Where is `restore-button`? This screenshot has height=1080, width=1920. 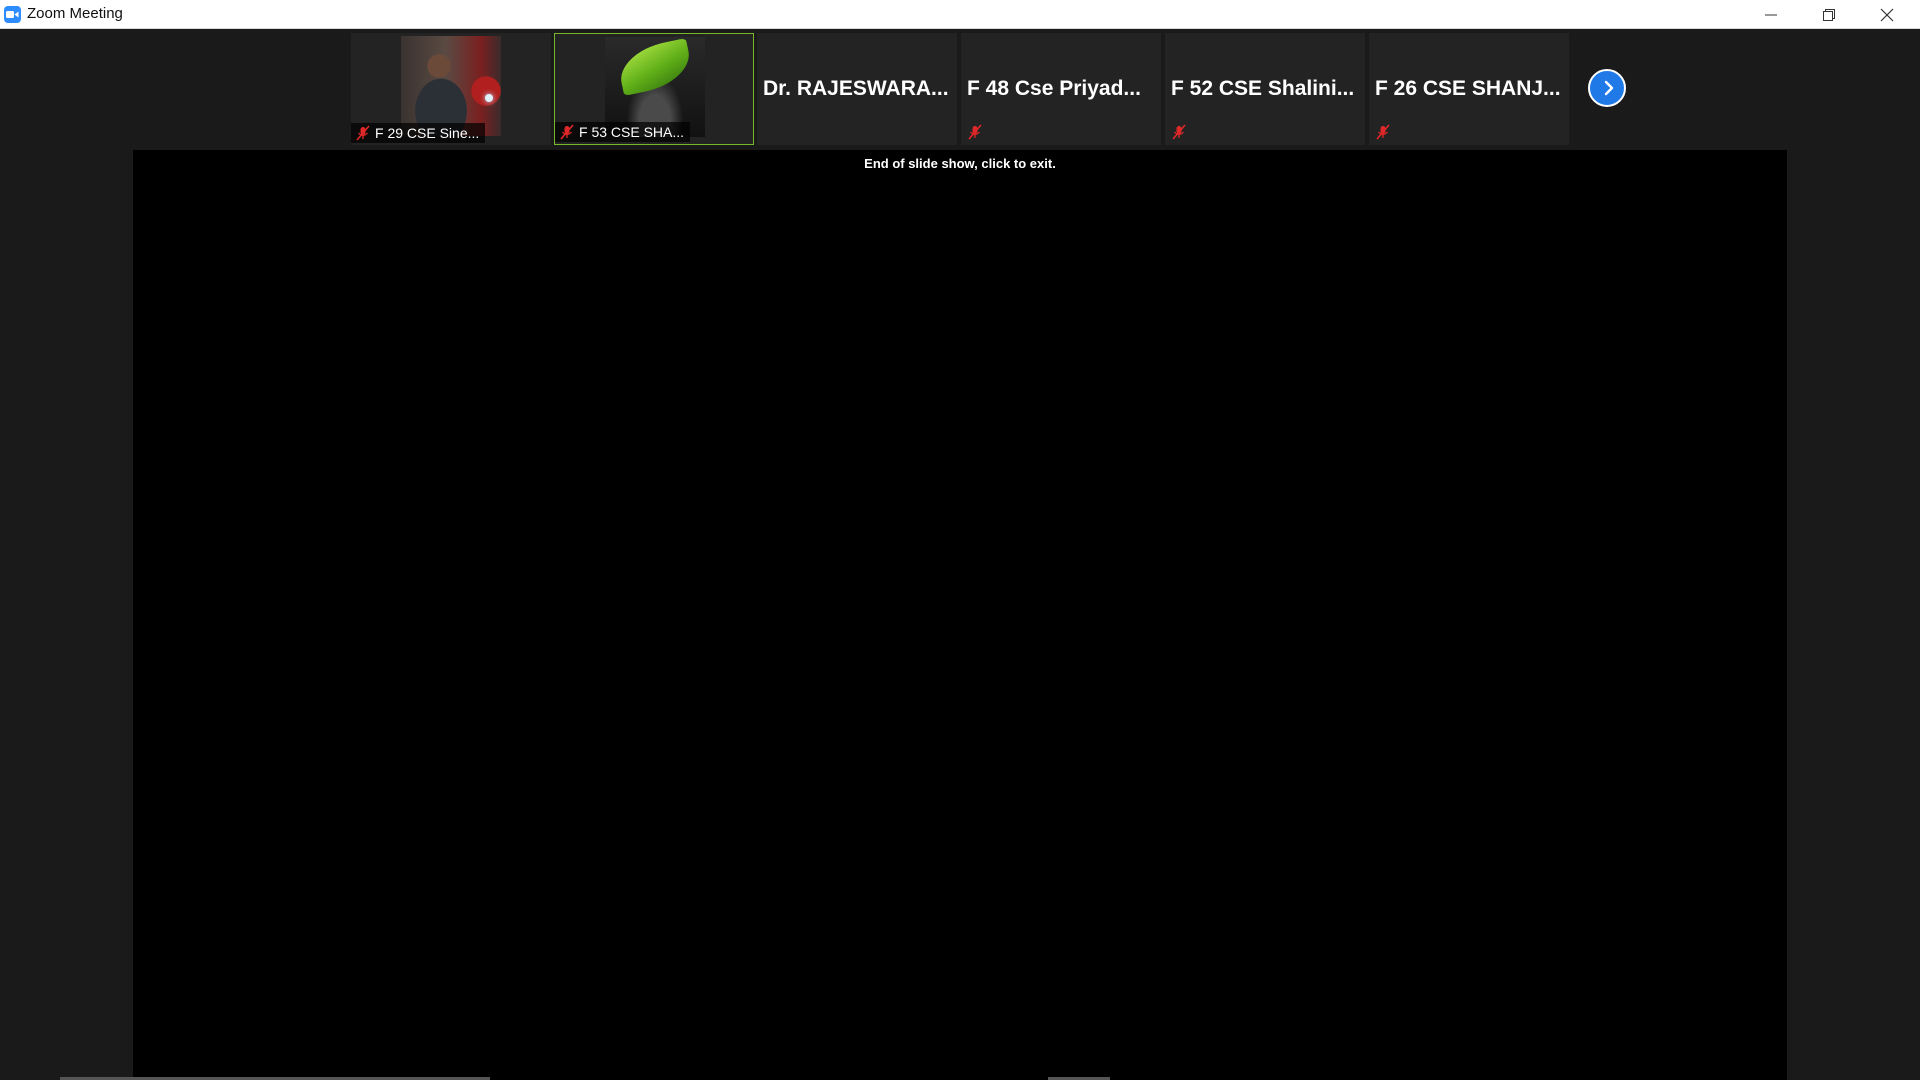
restore-button is located at coordinates (1829, 14).